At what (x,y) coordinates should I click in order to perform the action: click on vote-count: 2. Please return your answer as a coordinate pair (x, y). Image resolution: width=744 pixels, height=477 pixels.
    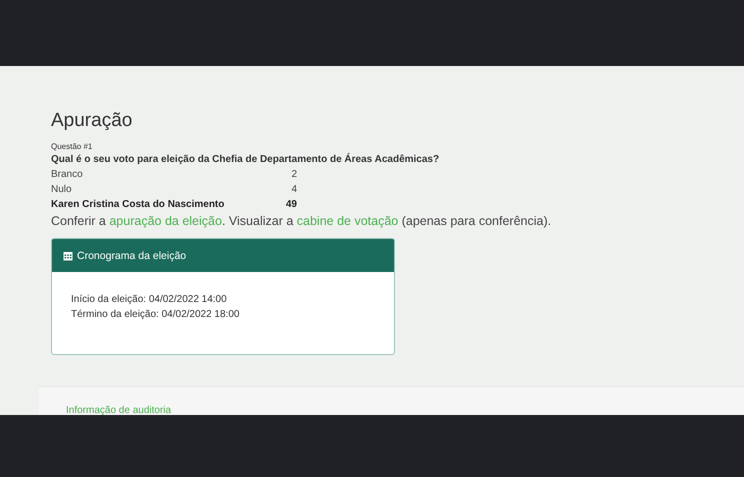
    Looking at the image, I should click on (293, 175).